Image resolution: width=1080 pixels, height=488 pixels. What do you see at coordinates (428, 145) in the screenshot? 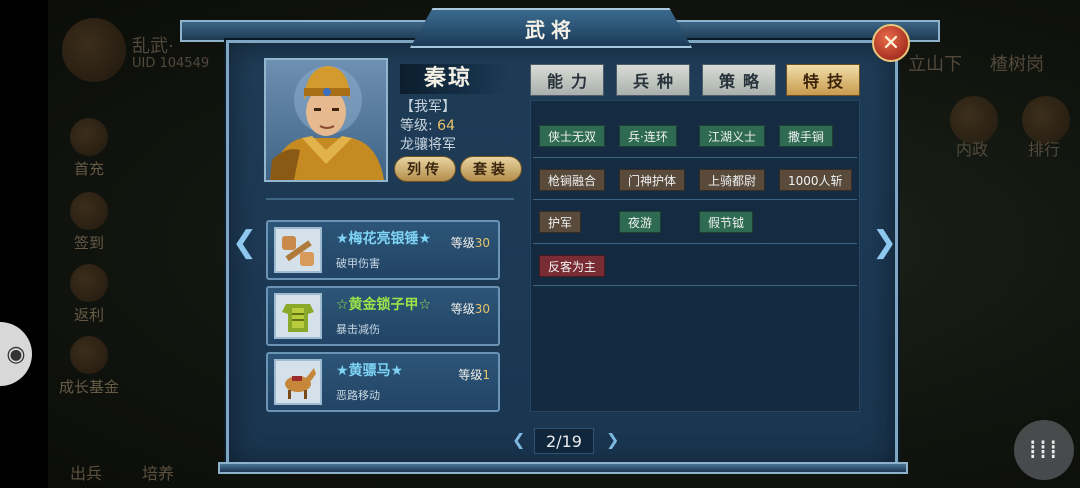
I see `hero-rank: 龙骧将军` at bounding box center [428, 145].